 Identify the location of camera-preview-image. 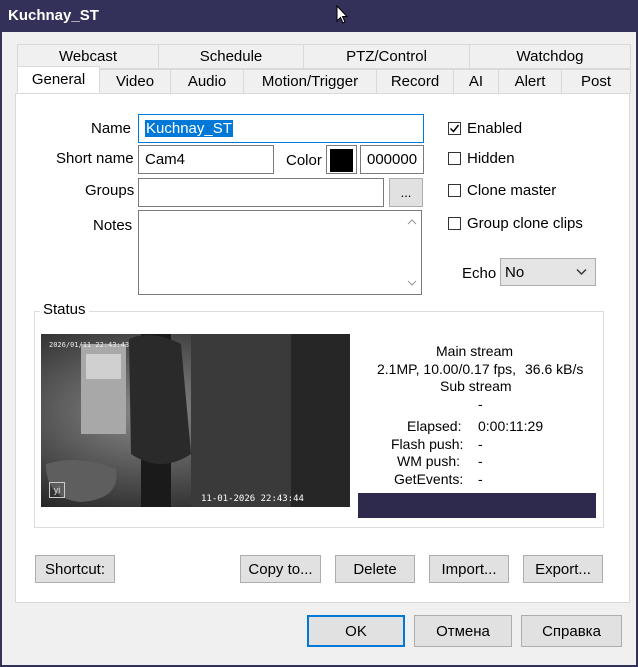
(195, 420).